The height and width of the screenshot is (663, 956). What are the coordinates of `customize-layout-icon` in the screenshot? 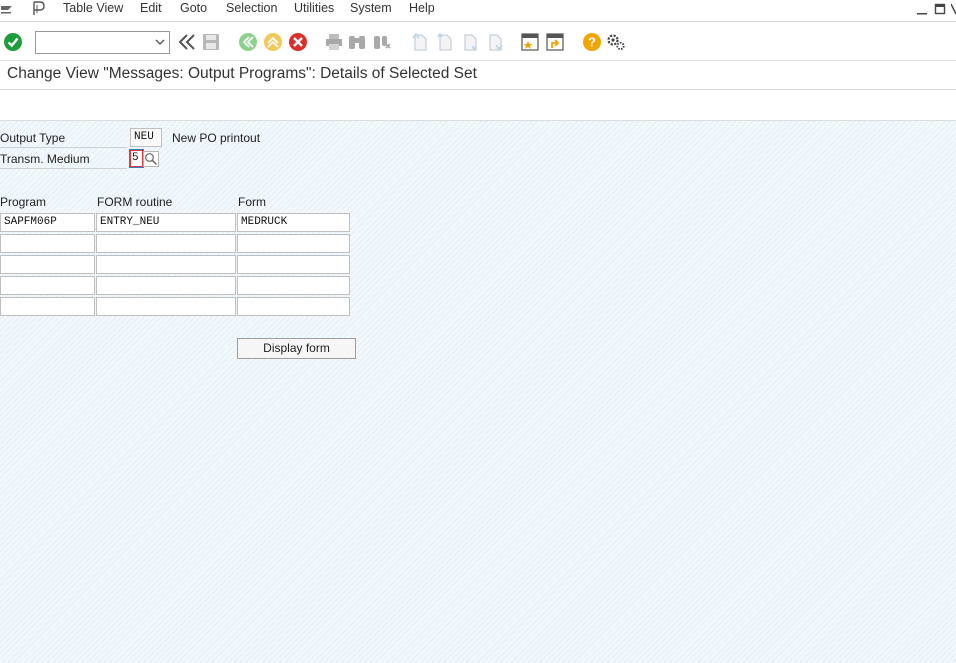 It's located at (616, 42).